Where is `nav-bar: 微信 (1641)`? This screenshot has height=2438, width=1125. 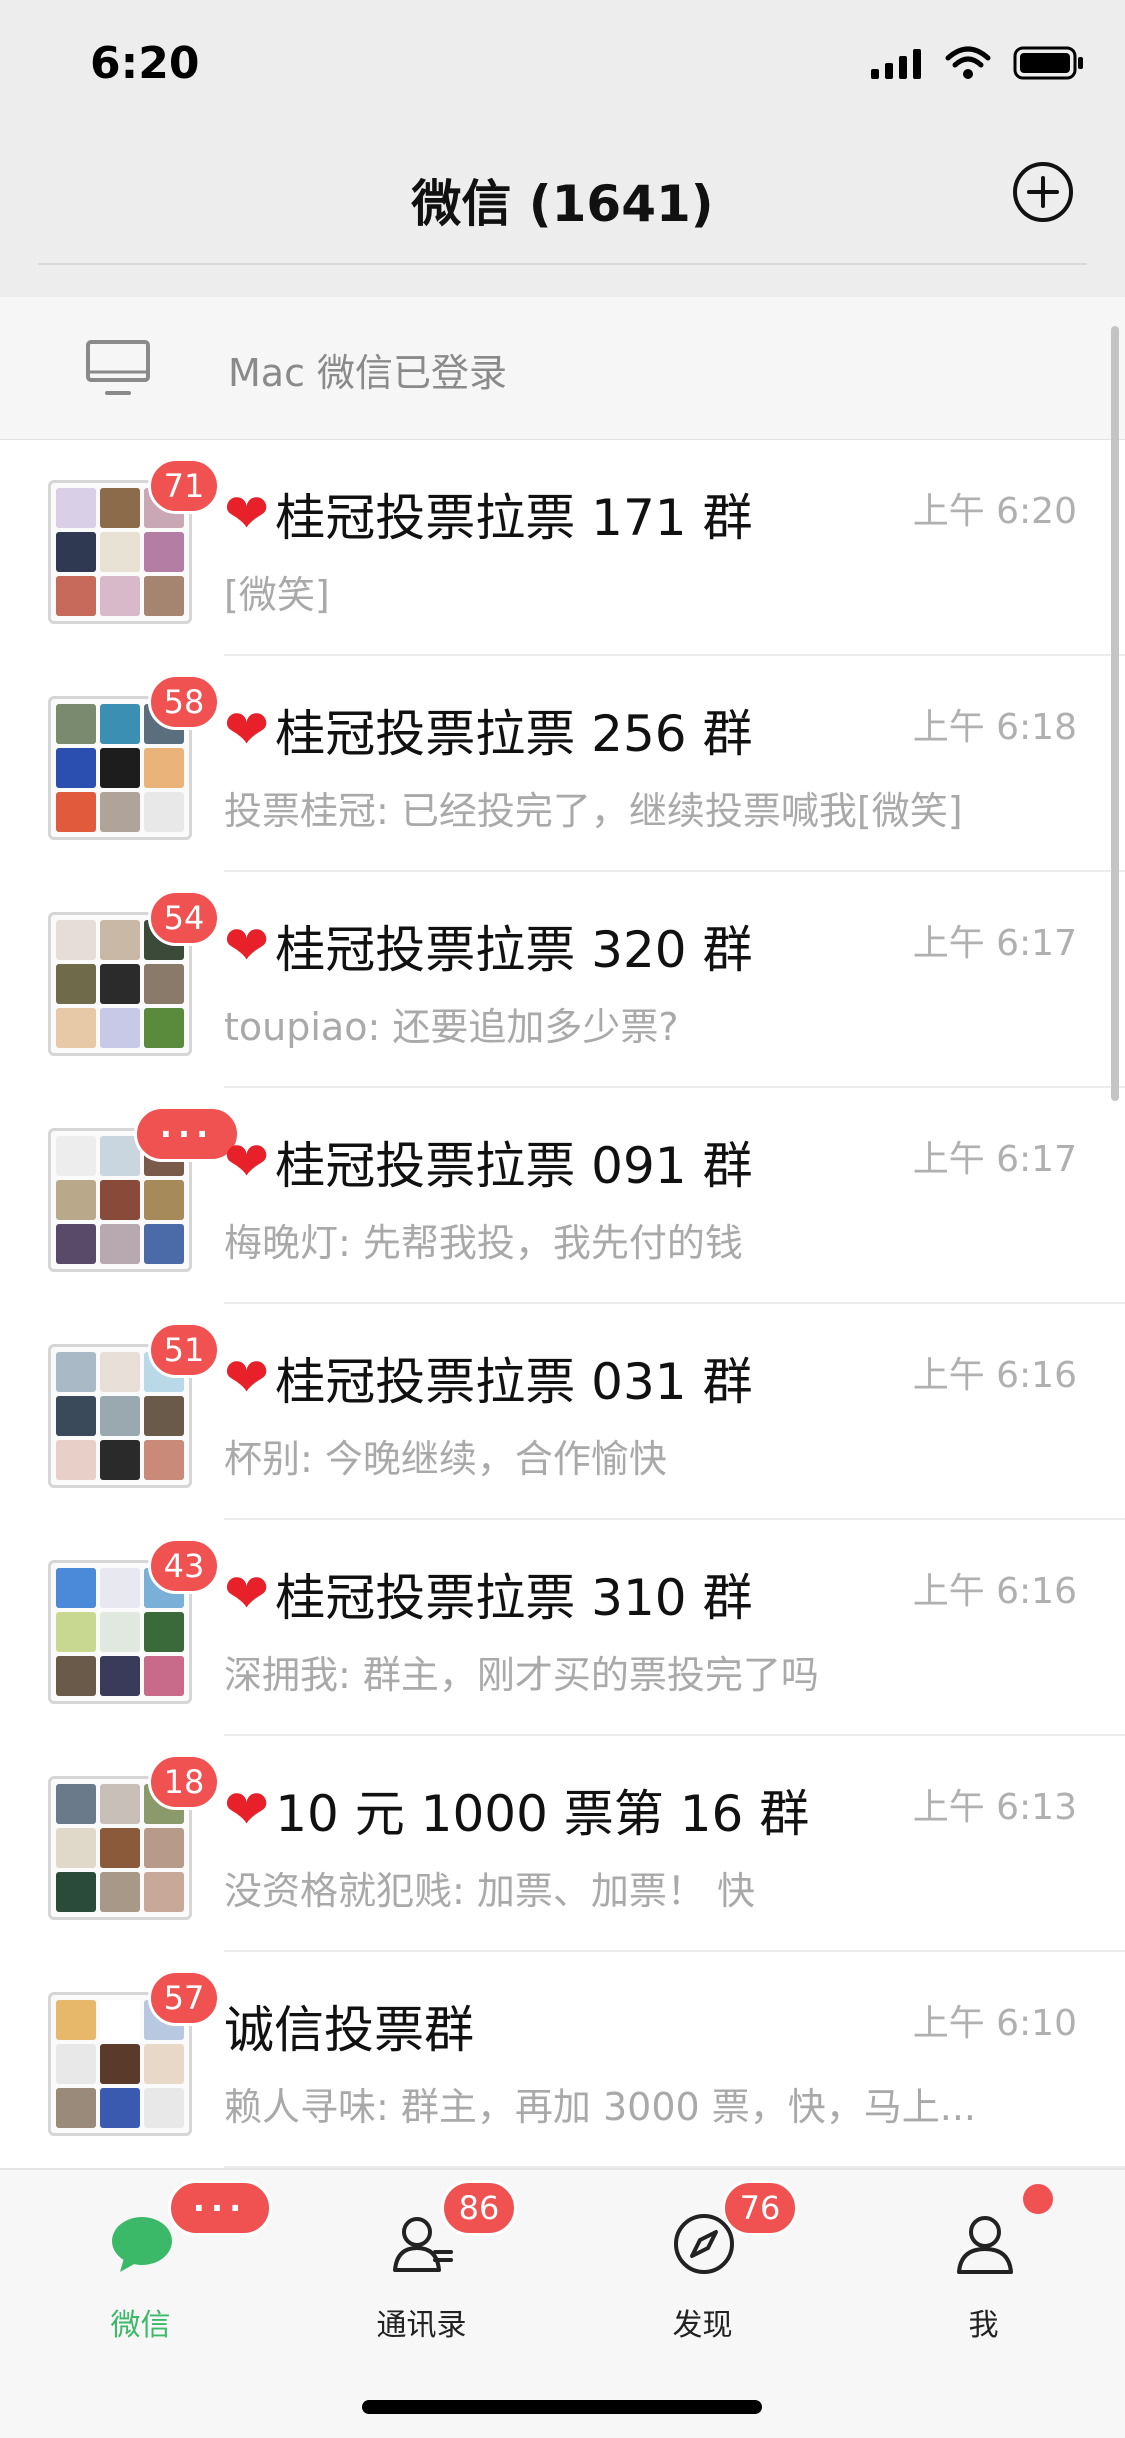 nav-bar: 微信 (1641) is located at coordinates (562, 218).